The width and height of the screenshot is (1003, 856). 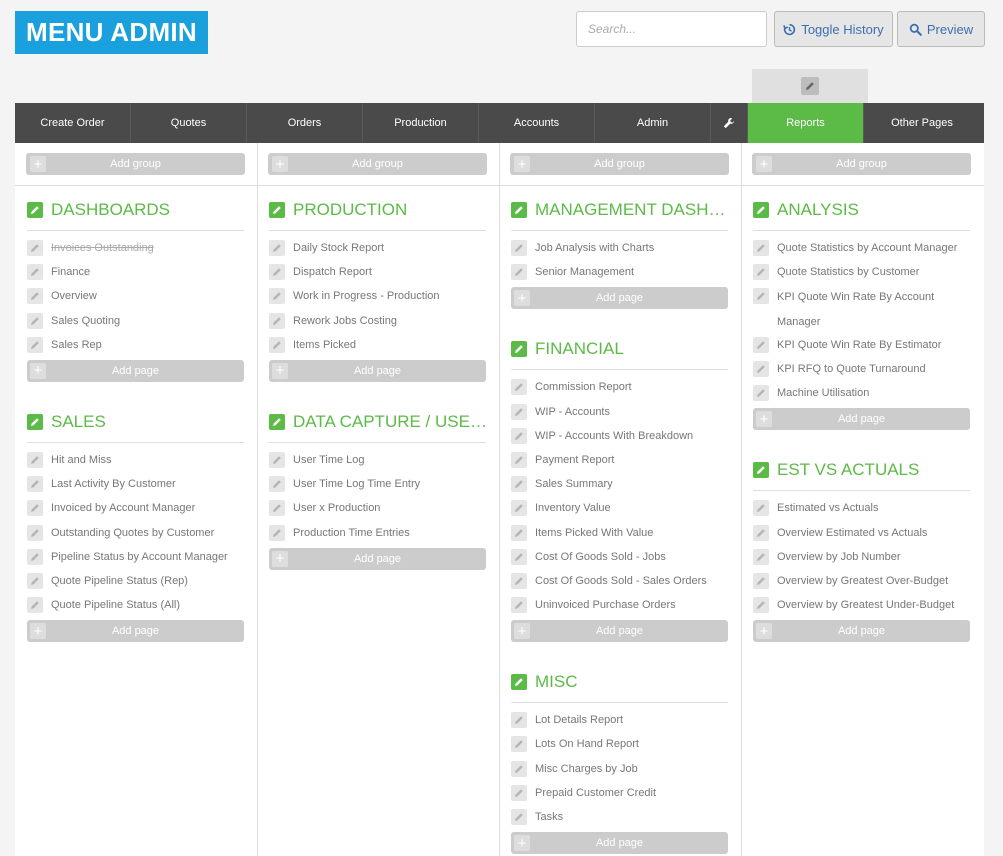 What do you see at coordinates (332, 272) in the screenshot?
I see `page-link: Dispatch Report` at bounding box center [332, 272].